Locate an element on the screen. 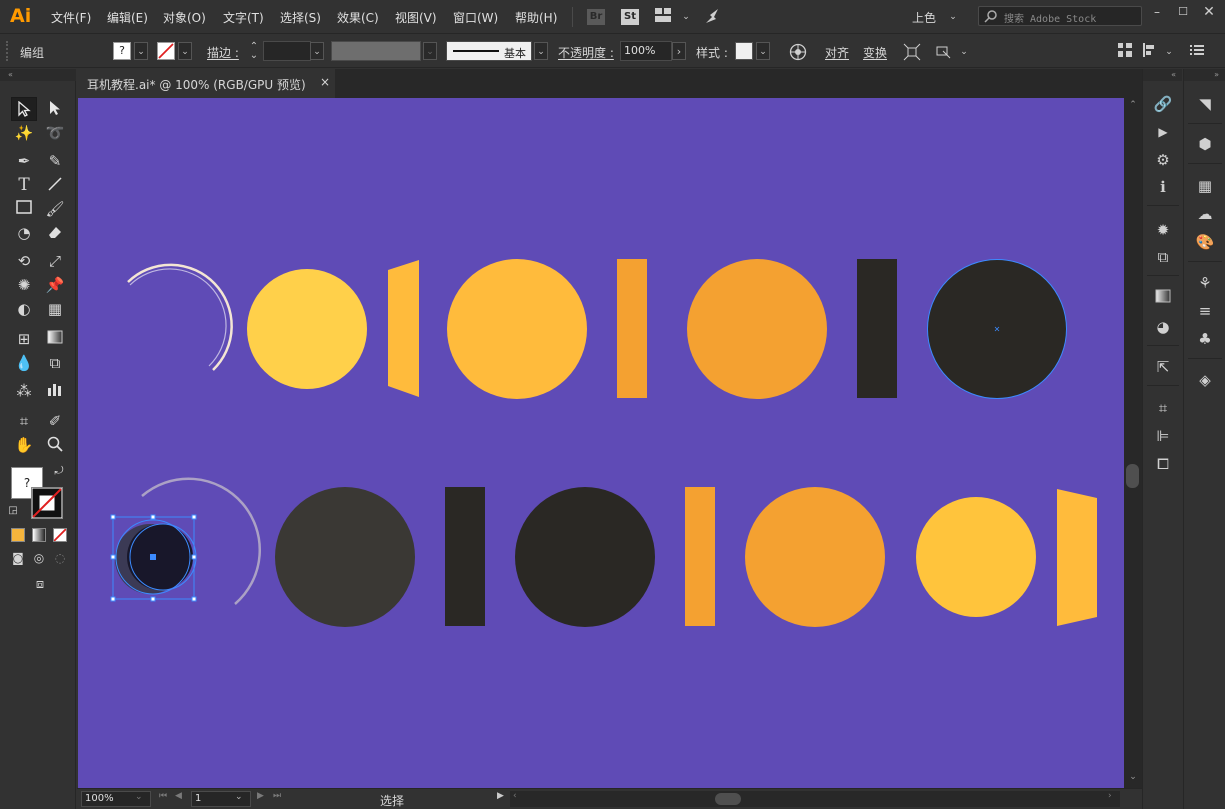 This screenshot has height=809, width=1225. line-segment-tool-icon is located at coordinates (55, 185).